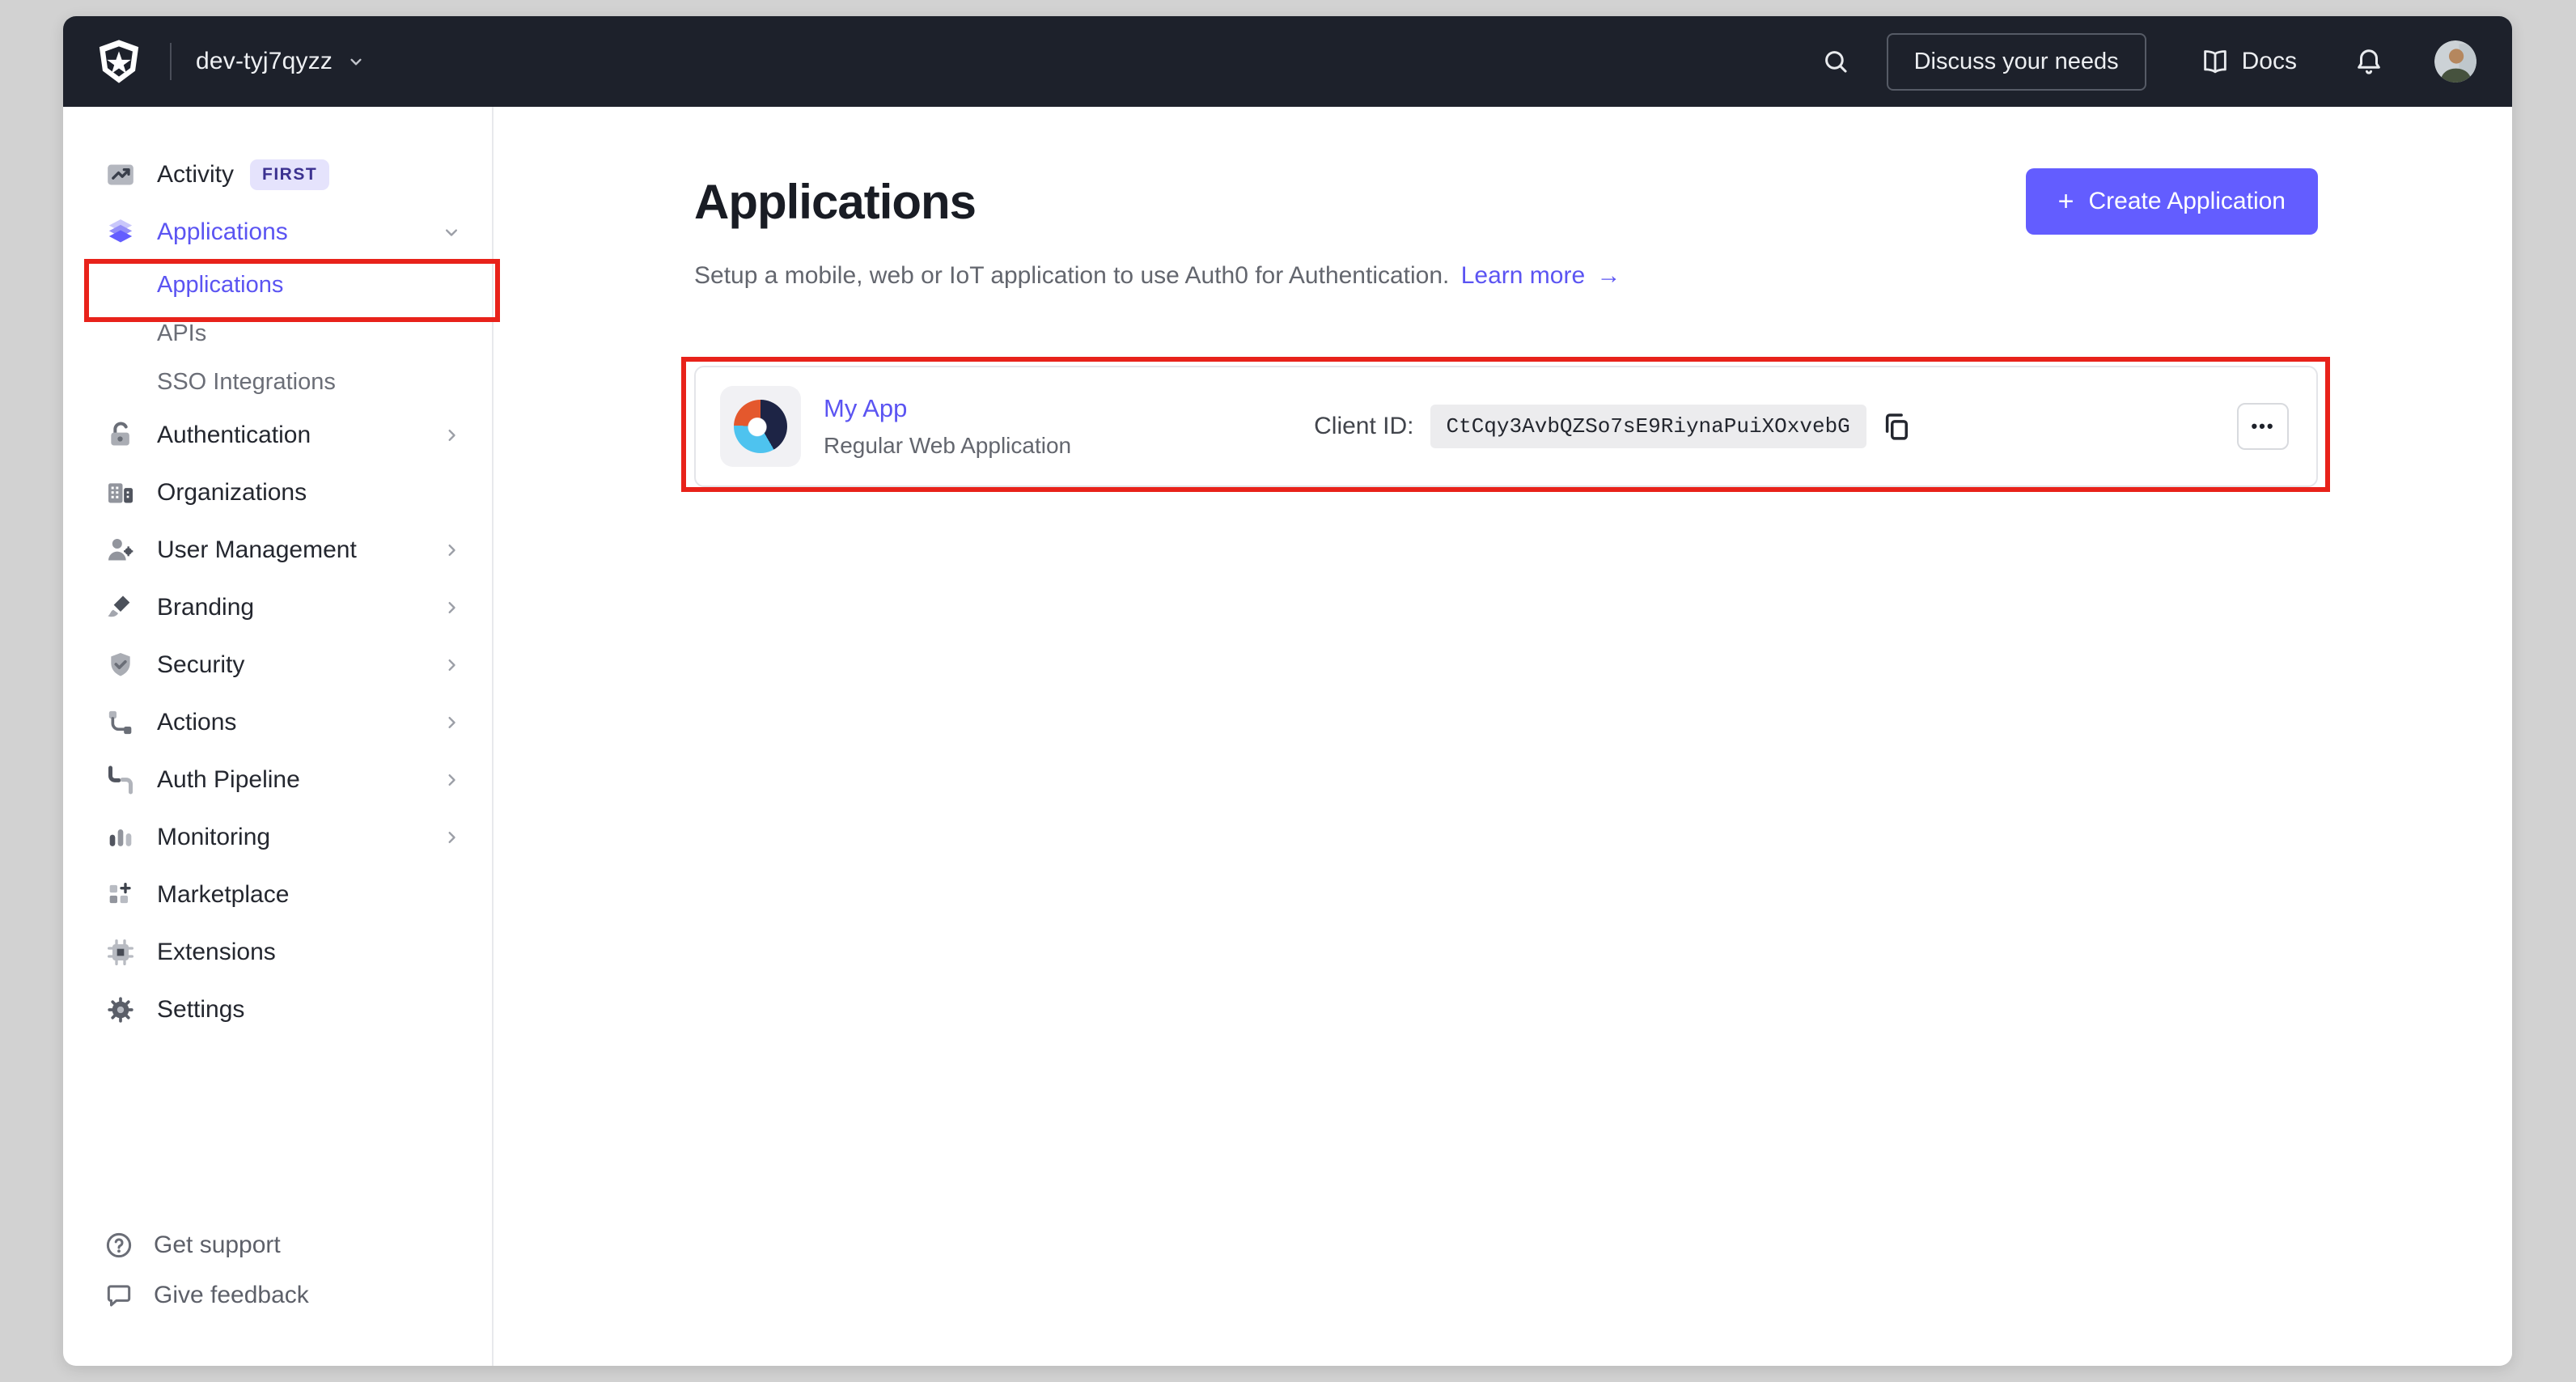 The width and height of the screenshot is (2576, 1382). I want to click on get-support-link: Get support, so click(277, 1245).